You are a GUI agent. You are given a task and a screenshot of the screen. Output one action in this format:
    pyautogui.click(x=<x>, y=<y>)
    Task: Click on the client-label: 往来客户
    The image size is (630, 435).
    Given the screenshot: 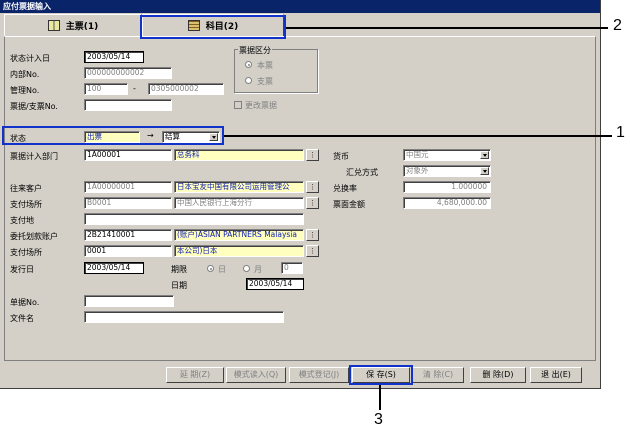 What is the action you would take?
    pyautogui.click(x=26, y=188)
    